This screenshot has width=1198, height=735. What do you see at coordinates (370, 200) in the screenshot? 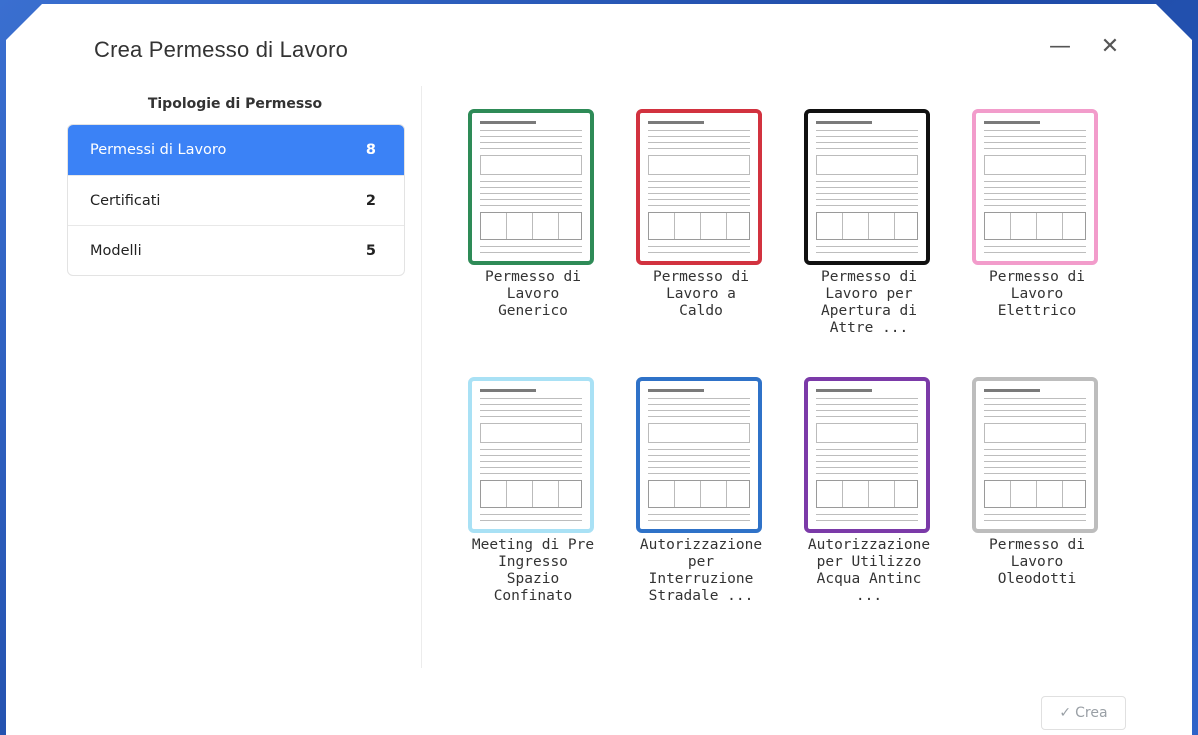
I see `sidebar-item-count: 2` at bounding box center [370, 200].